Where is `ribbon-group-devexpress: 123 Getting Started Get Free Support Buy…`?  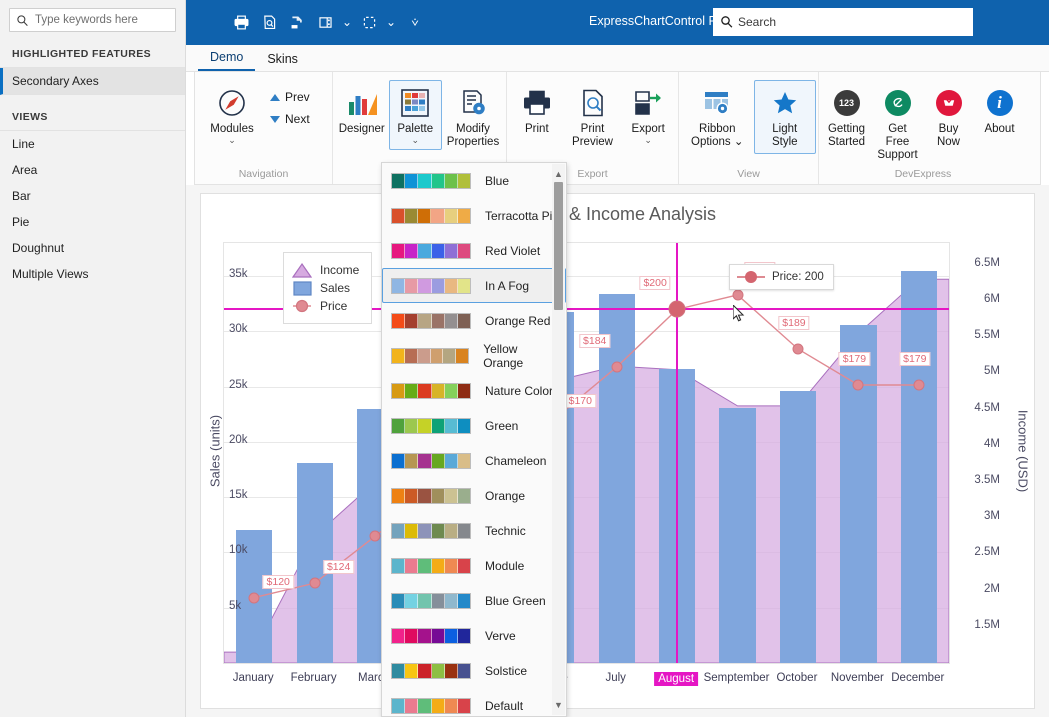
ribbon-group-devexpress: 123 Getting Started Get Free Support Buy… is located at coordinates (923, 128).